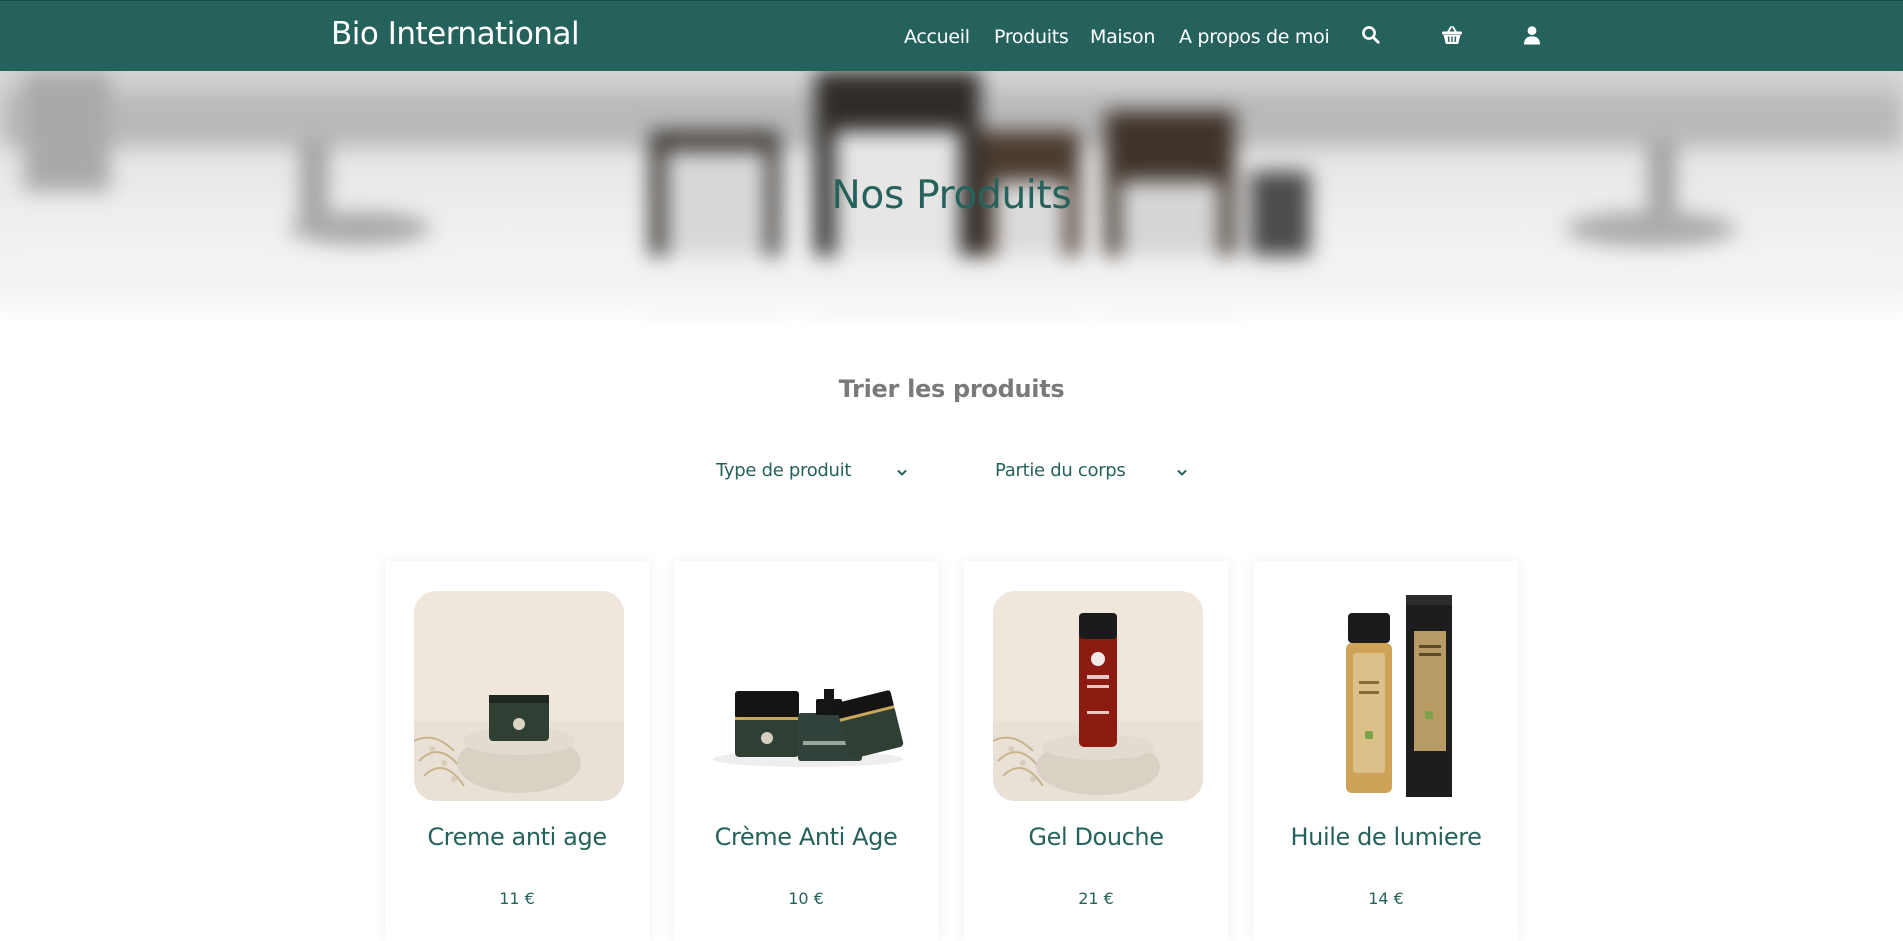 This screenshot has height=941, width=1903. I want to click on nav-produits: Produits, so click(1031, 37).